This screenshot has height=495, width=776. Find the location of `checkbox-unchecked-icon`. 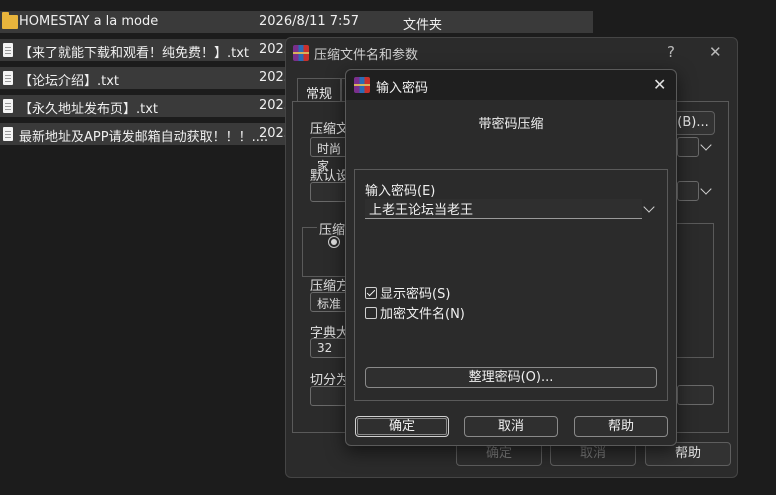

checkbox-unchecked-icon is located at coordinates (371, 312).